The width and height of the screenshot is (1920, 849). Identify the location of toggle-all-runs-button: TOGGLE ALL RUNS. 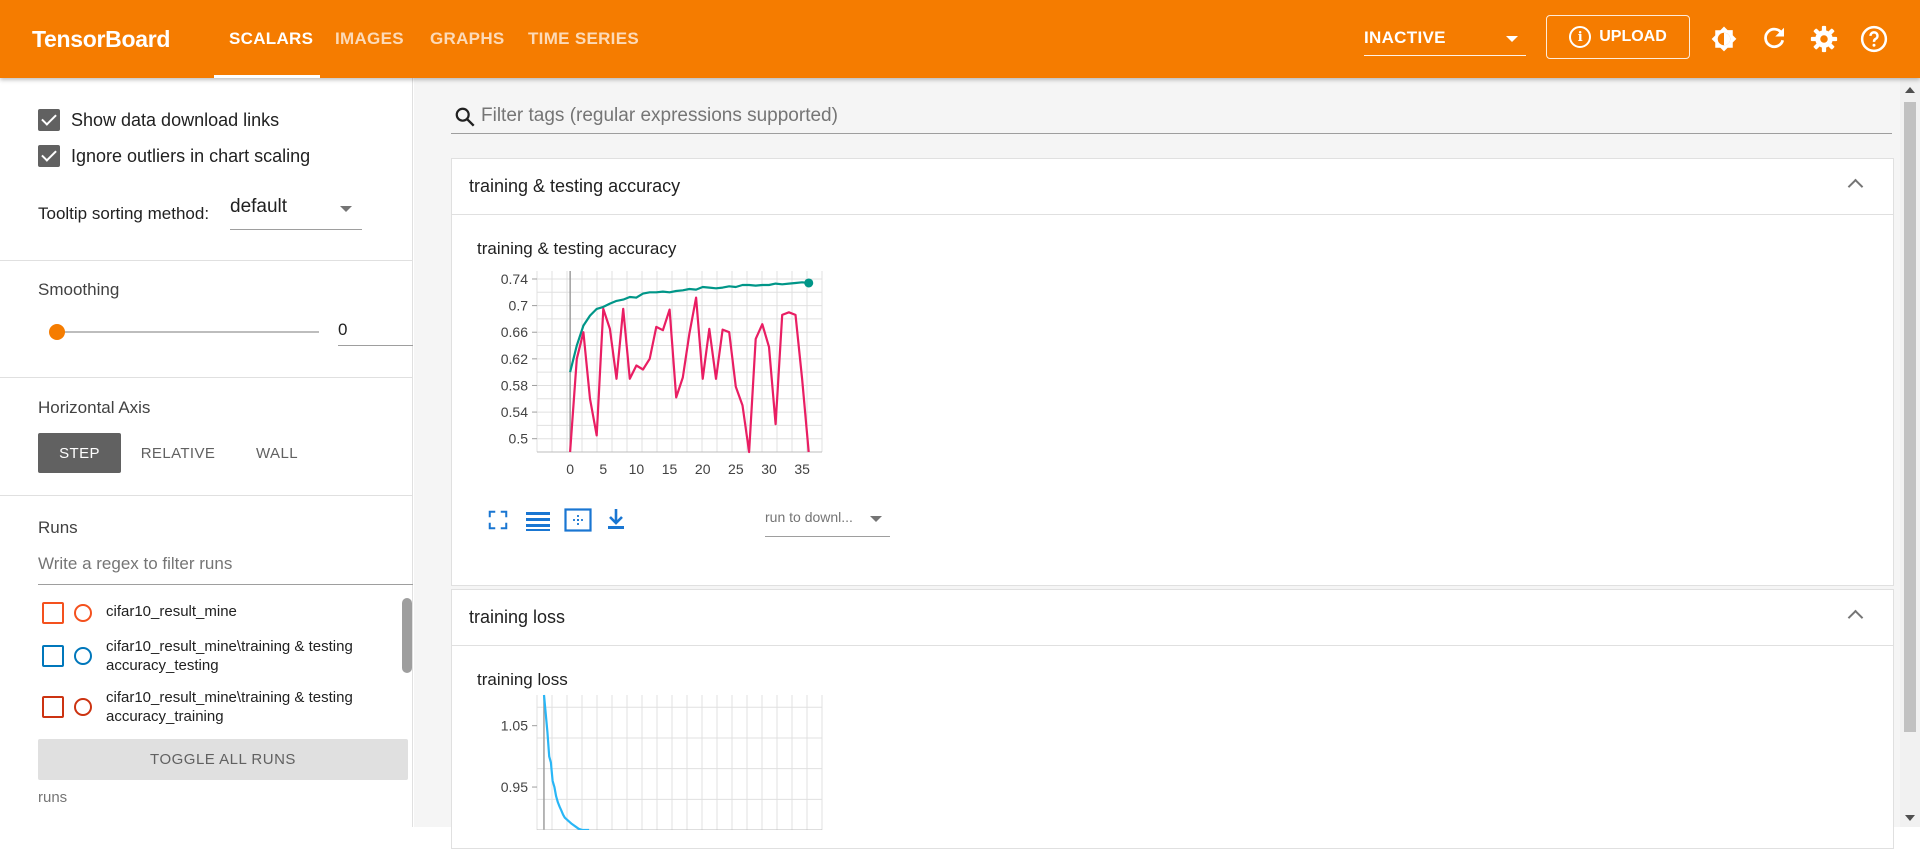
(223, 759).